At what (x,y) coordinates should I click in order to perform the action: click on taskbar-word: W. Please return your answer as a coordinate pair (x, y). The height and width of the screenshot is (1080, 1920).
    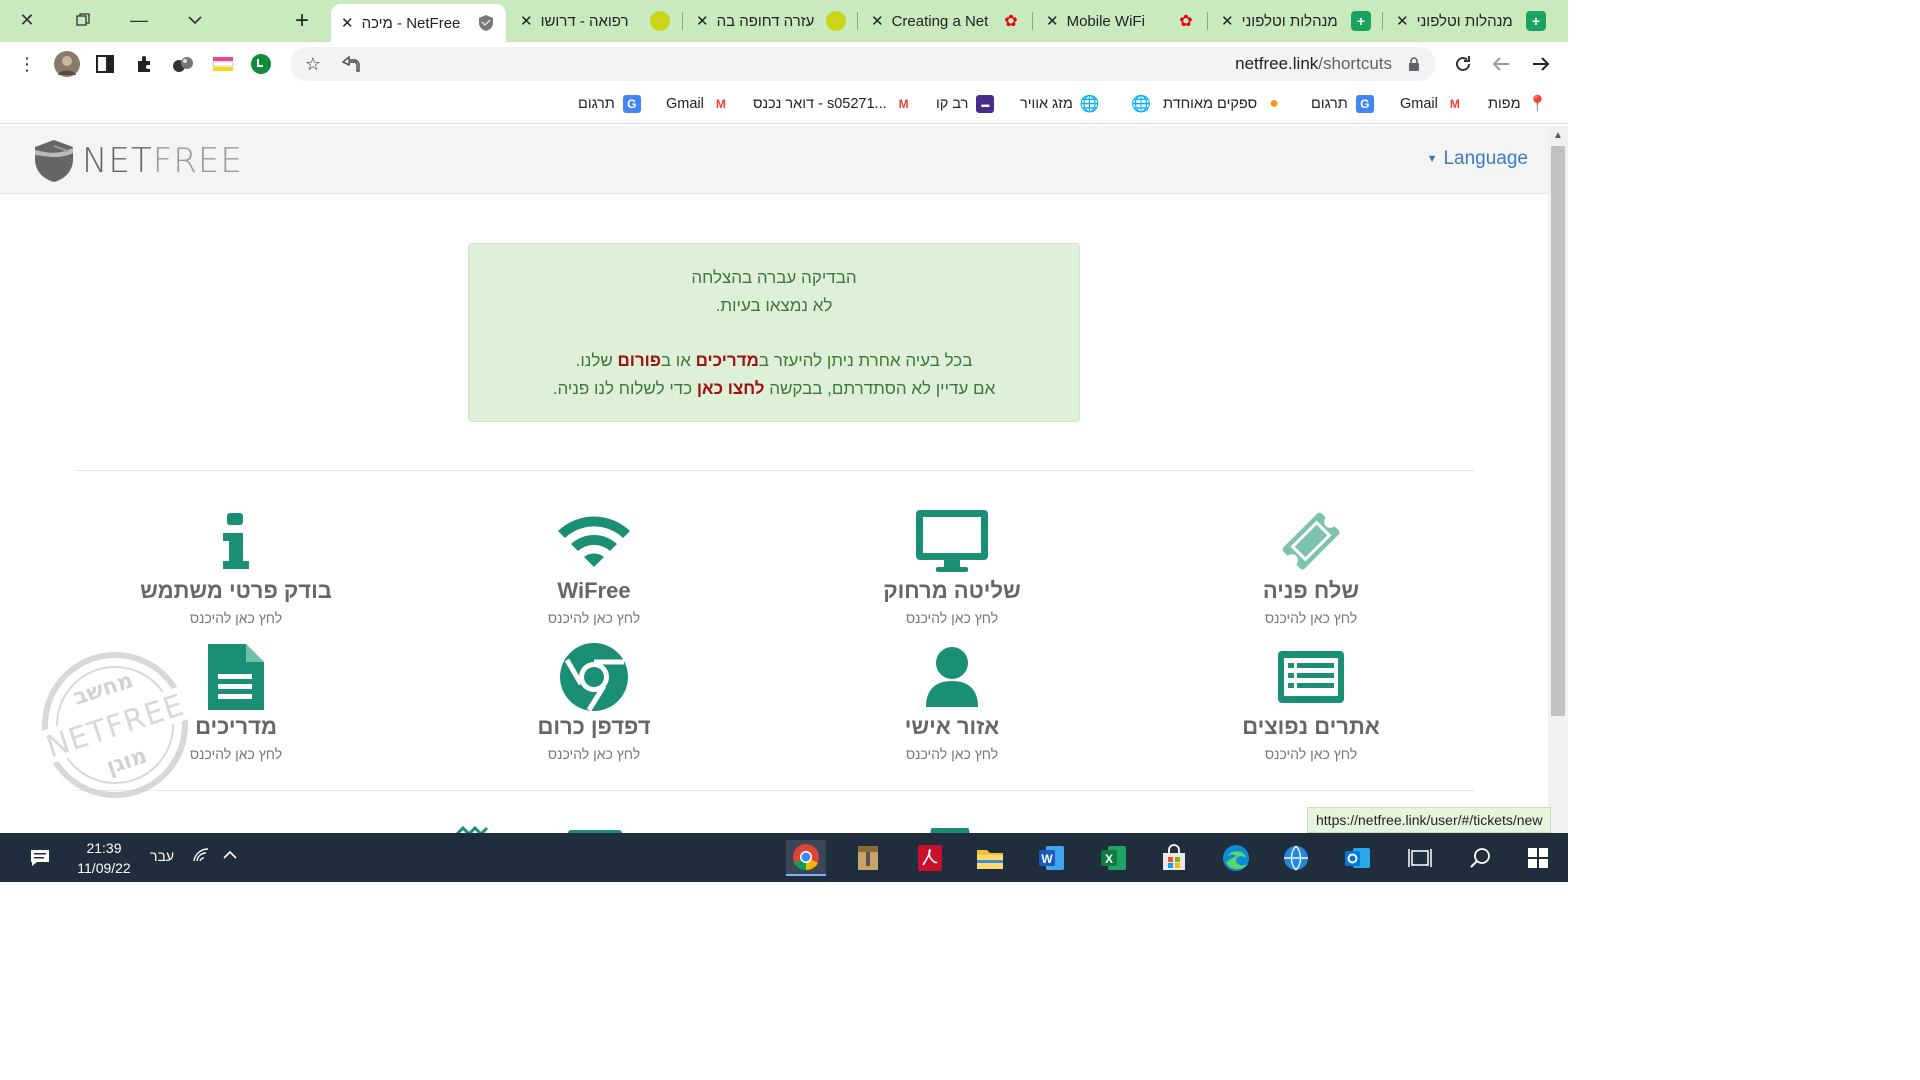
    Looking at the image, I should click on (1052, 858).